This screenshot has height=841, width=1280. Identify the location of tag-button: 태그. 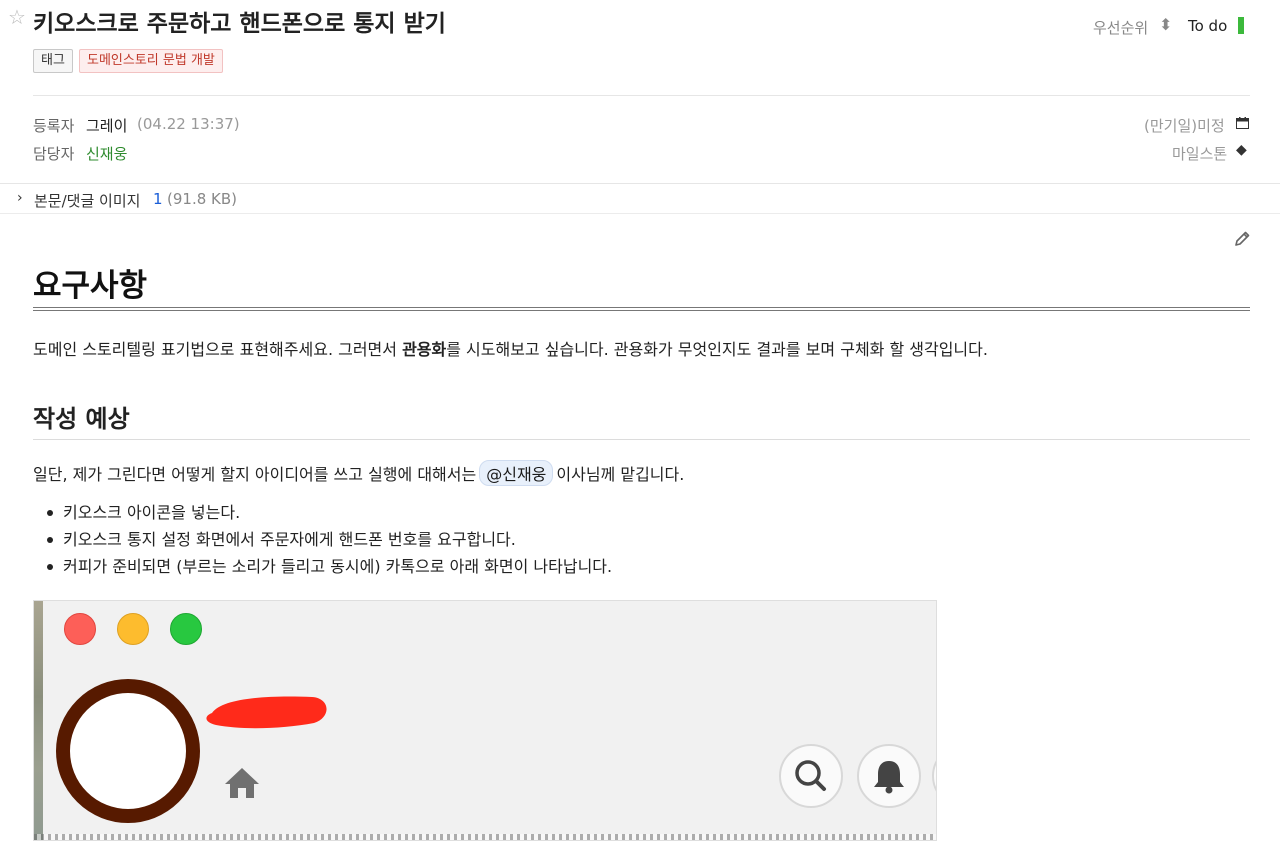
(53, 61).